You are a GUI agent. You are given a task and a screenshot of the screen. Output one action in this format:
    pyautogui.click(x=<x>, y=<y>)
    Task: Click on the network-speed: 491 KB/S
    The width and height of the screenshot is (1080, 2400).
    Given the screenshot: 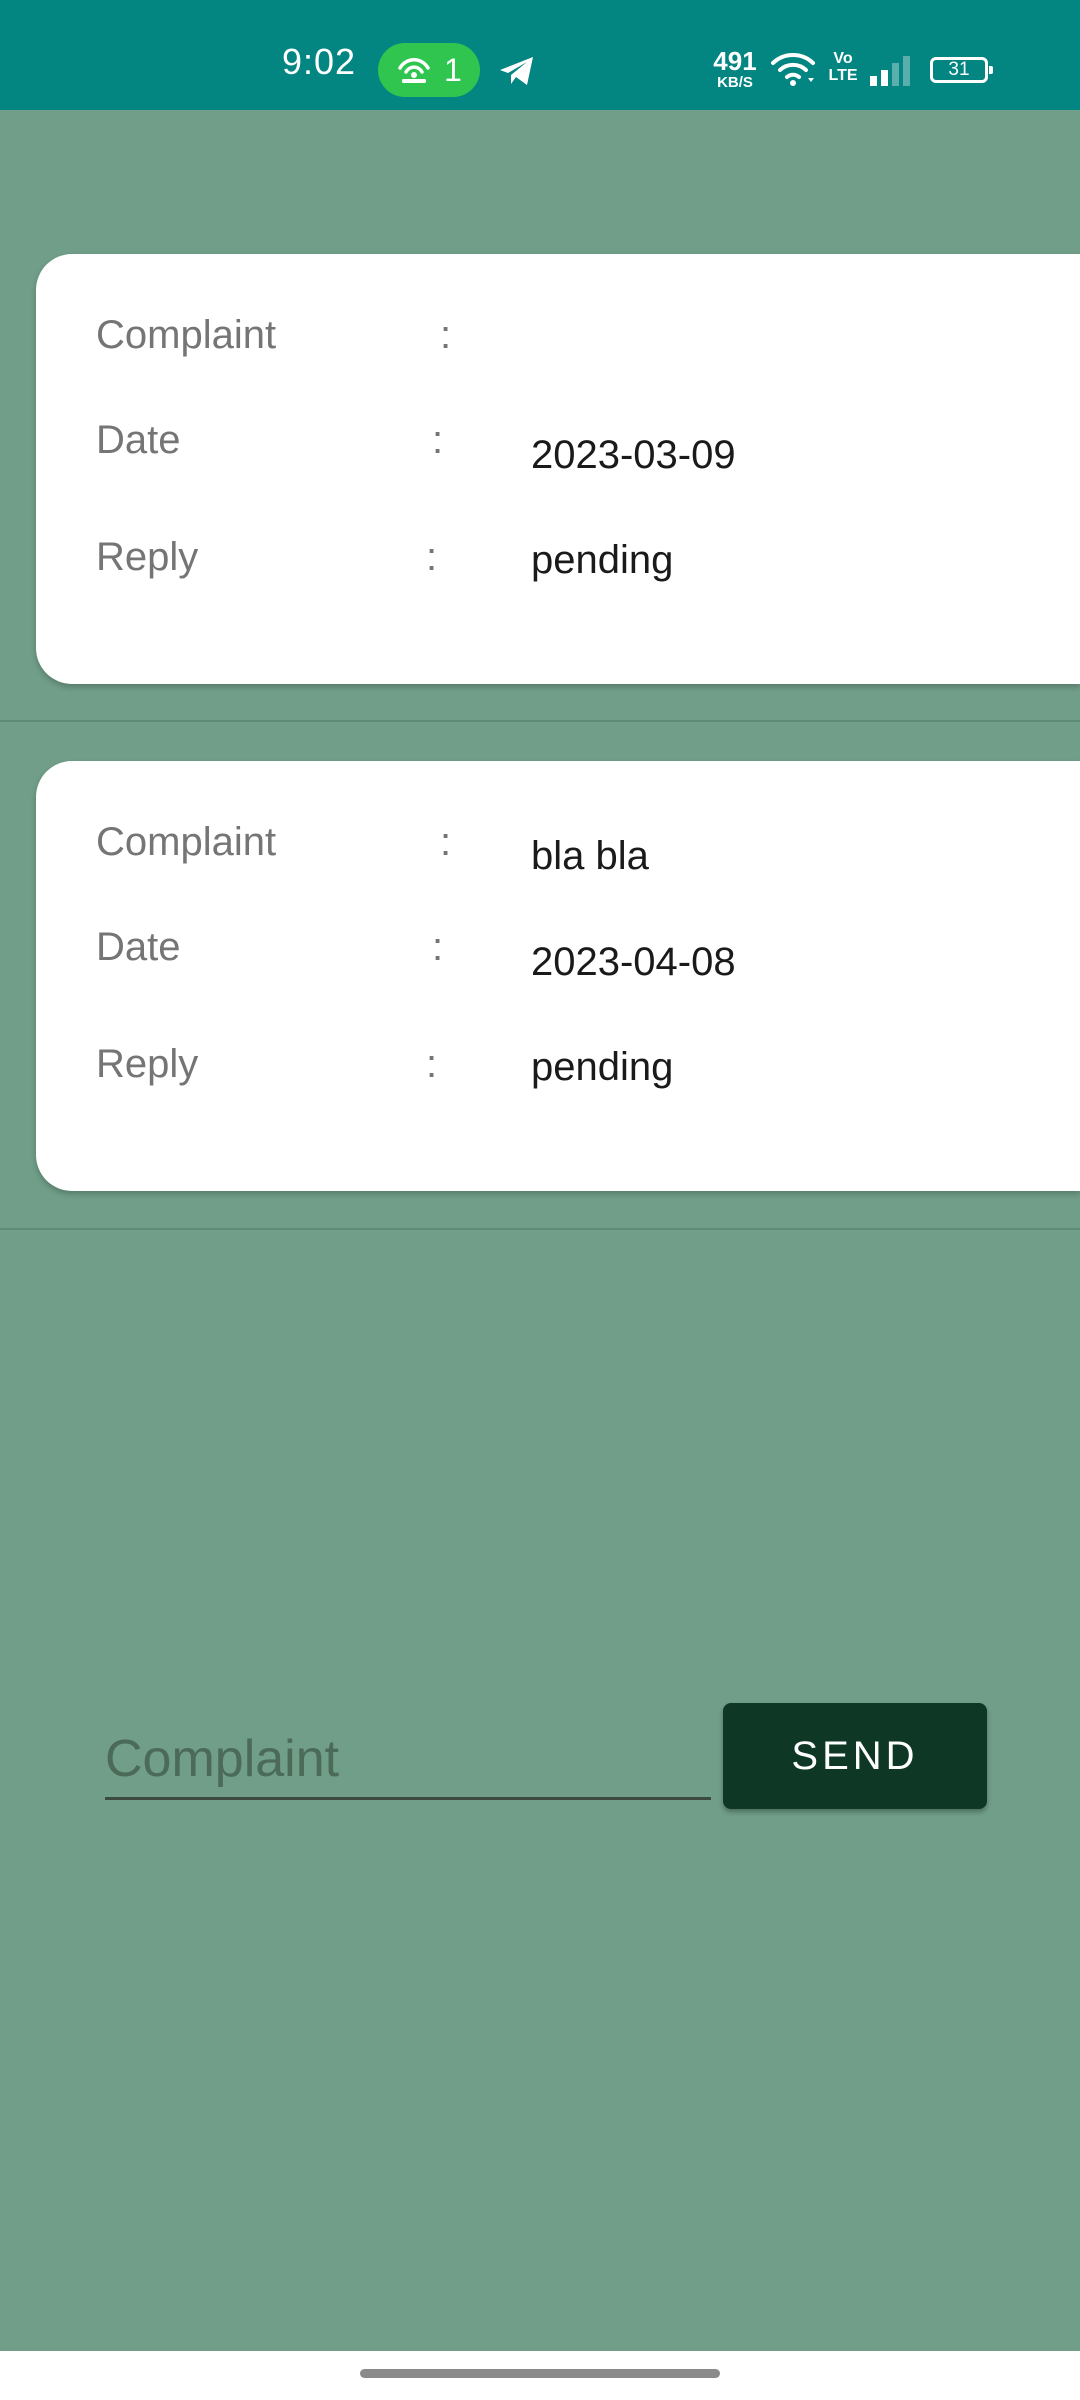 What is the action you would take?
    pyautogui.click(x=735, y=69)
    